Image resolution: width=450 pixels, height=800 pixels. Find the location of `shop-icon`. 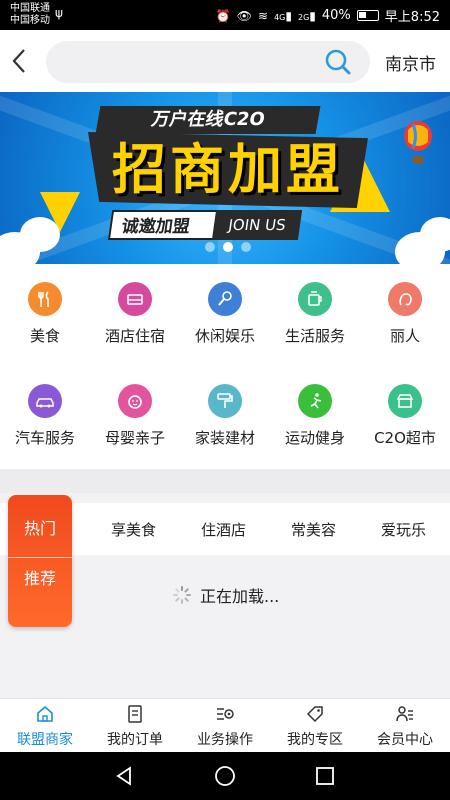

shop-icon is located at coordinates (405, 401).